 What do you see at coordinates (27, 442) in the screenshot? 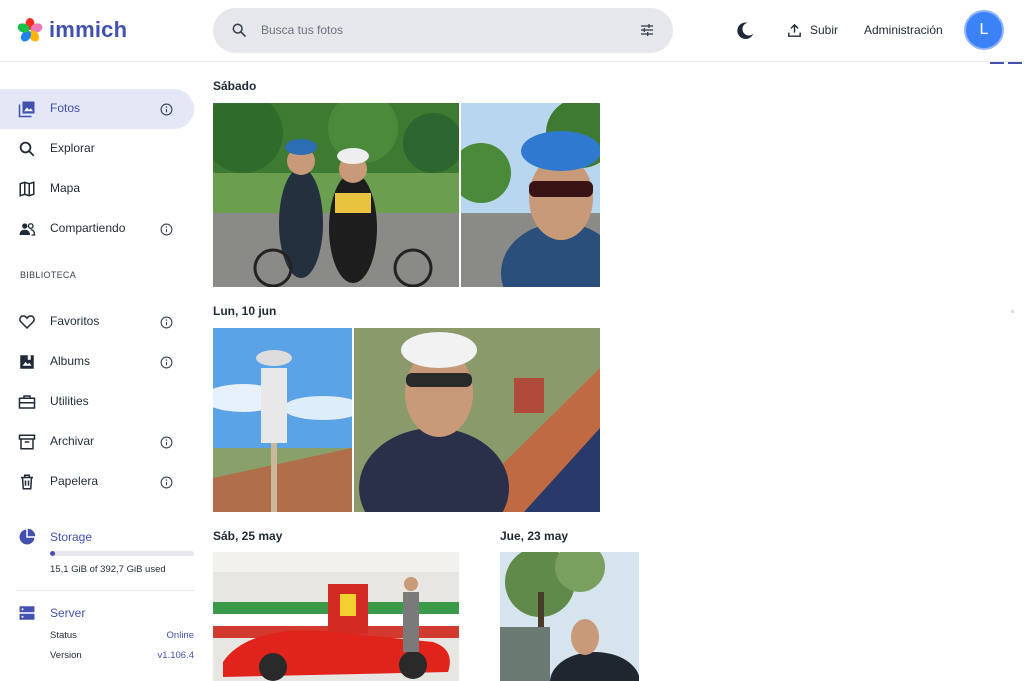
I see `archive-icon` at bounding box center [27, 442].